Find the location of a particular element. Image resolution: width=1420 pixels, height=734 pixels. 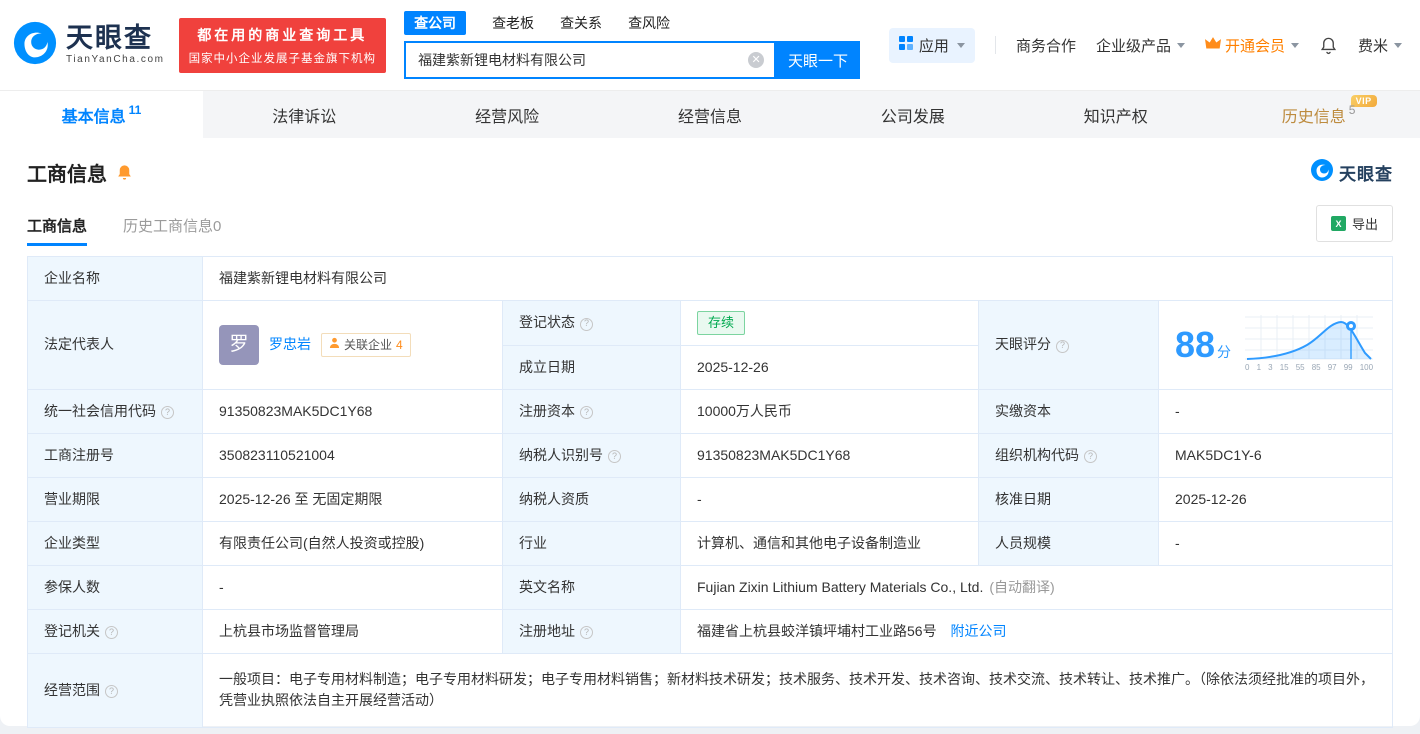

legal-rep-avatar: 罗 is located at coordinates (239, 344).